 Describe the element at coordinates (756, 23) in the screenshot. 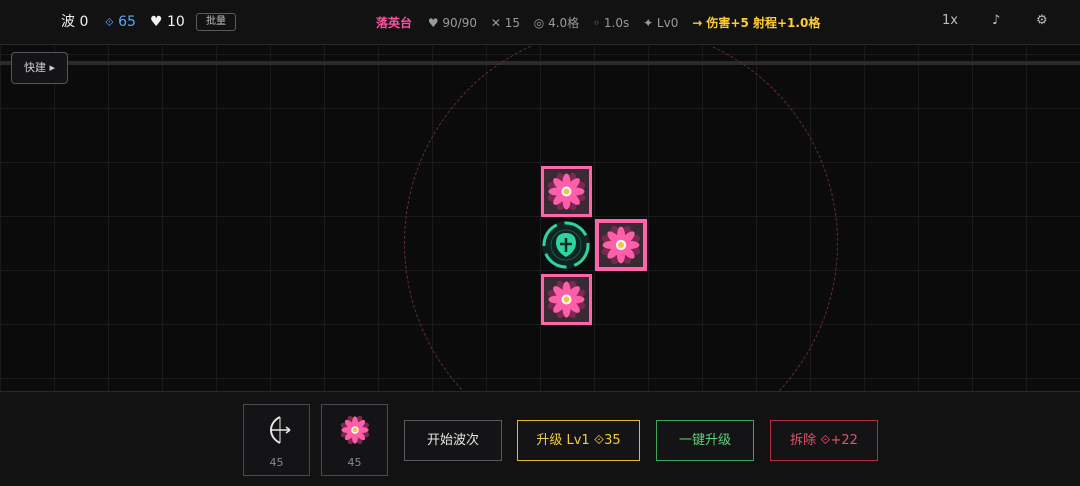

I see `upgrade-preview: → 伤害+5 射程+1.0格` at that location.